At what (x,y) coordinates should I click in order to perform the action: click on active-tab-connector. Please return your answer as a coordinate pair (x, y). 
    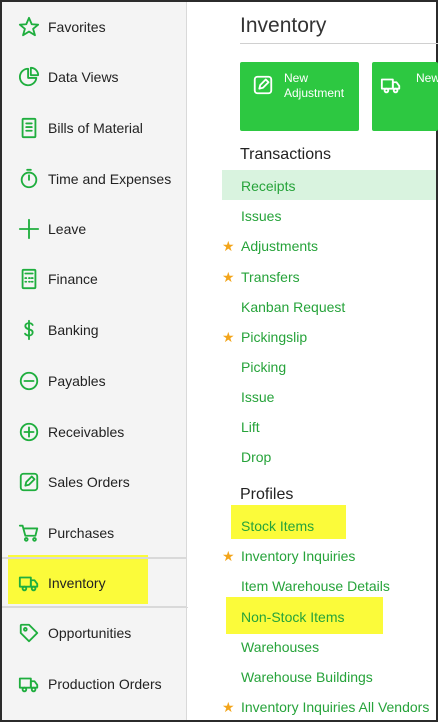
    Looking at the image, I should click on (188, 581).